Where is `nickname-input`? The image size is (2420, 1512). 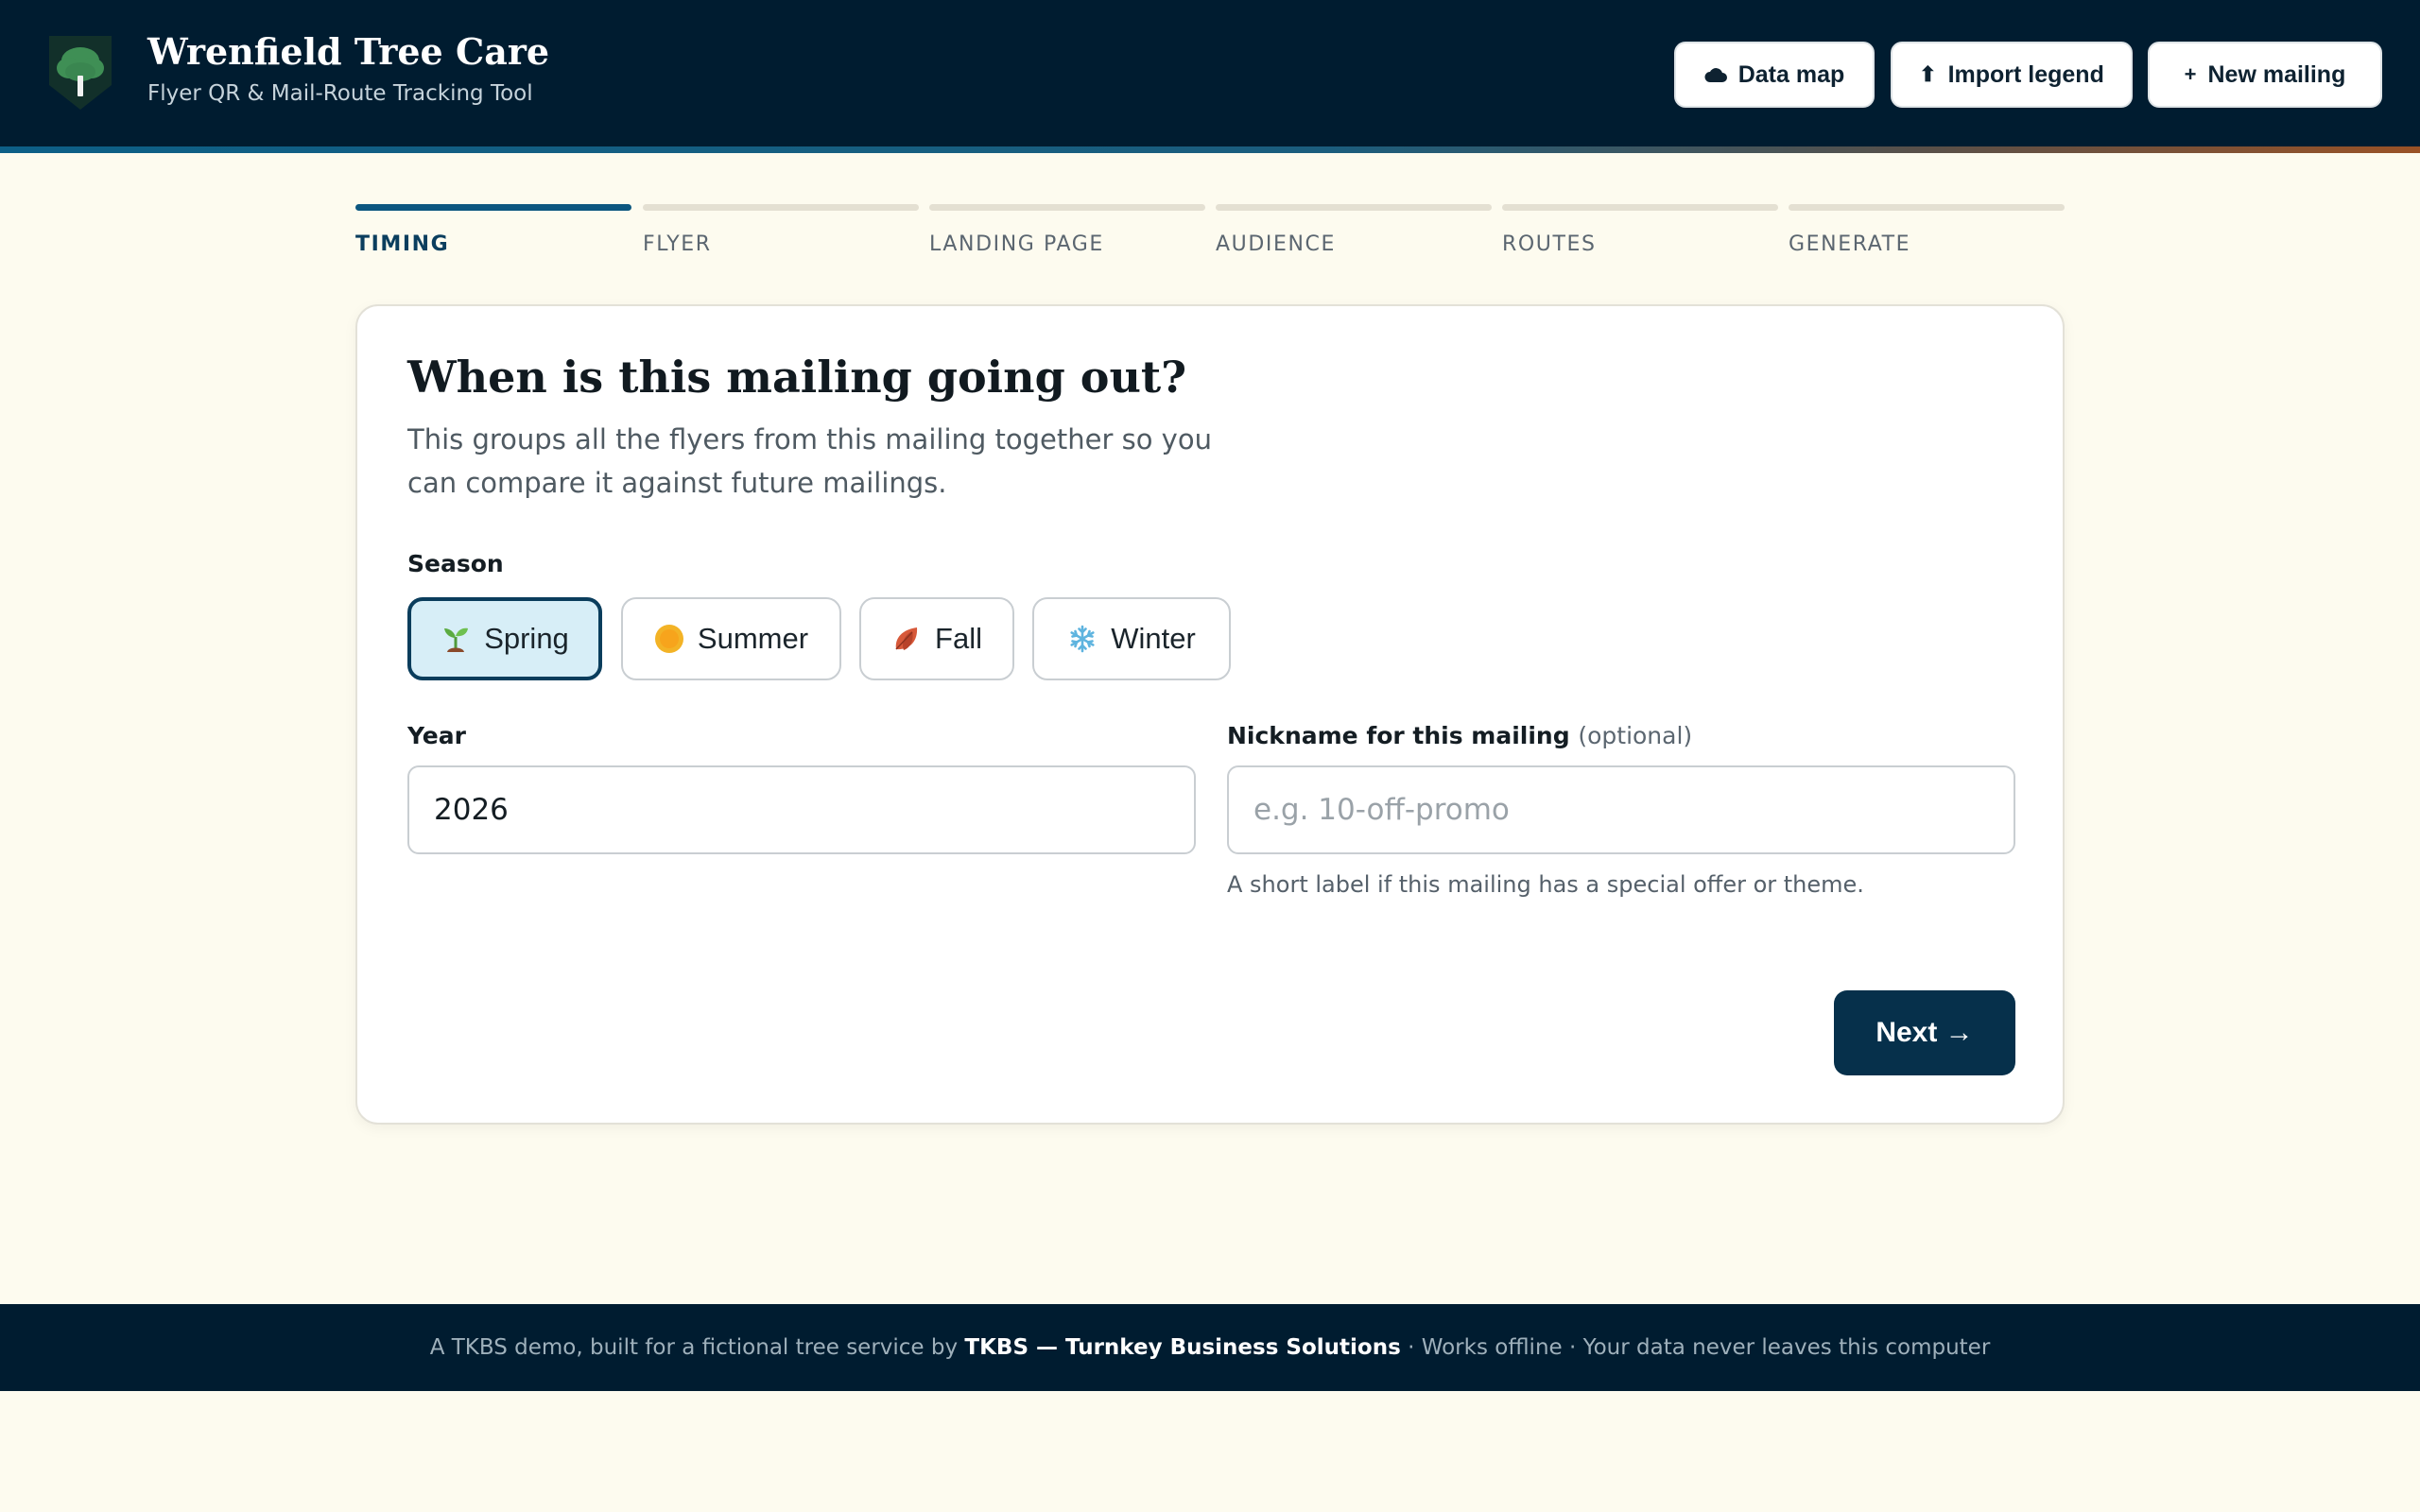 nickname-input is located at coordinates (1621, 809).